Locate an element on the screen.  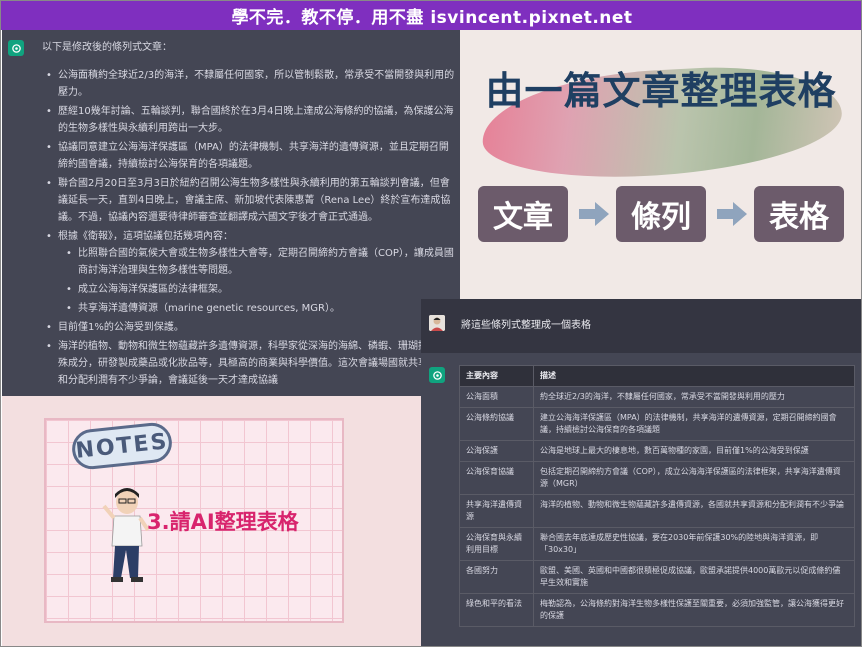
table-cell: 共享海洋遺傳資源 is located at coordinates (496, 511).